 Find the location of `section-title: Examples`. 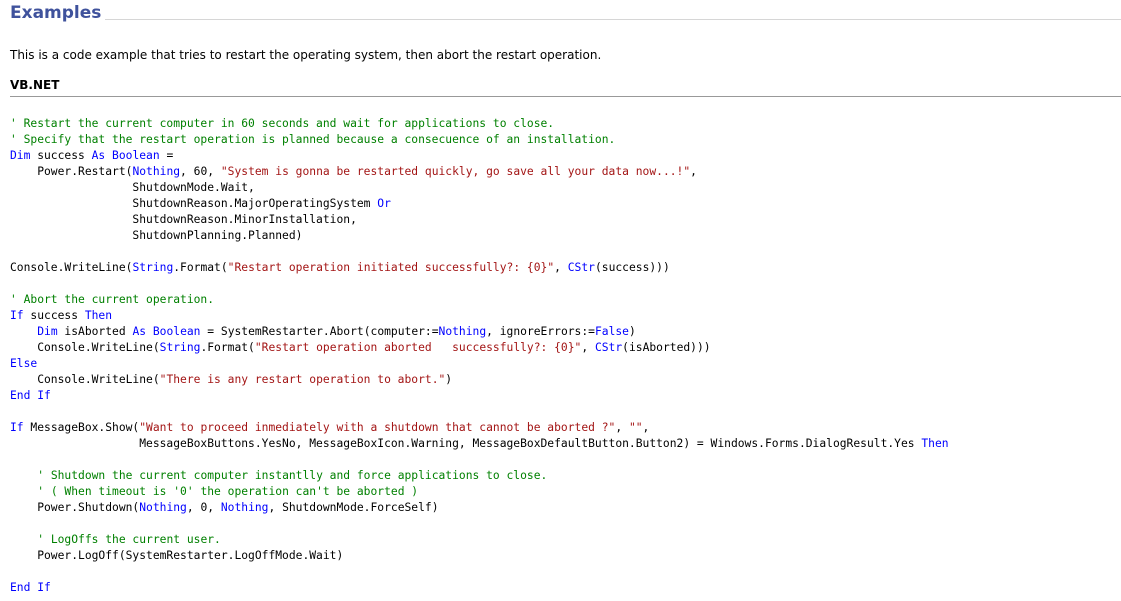

section-title: Examples is located at coordinates (58, 13).